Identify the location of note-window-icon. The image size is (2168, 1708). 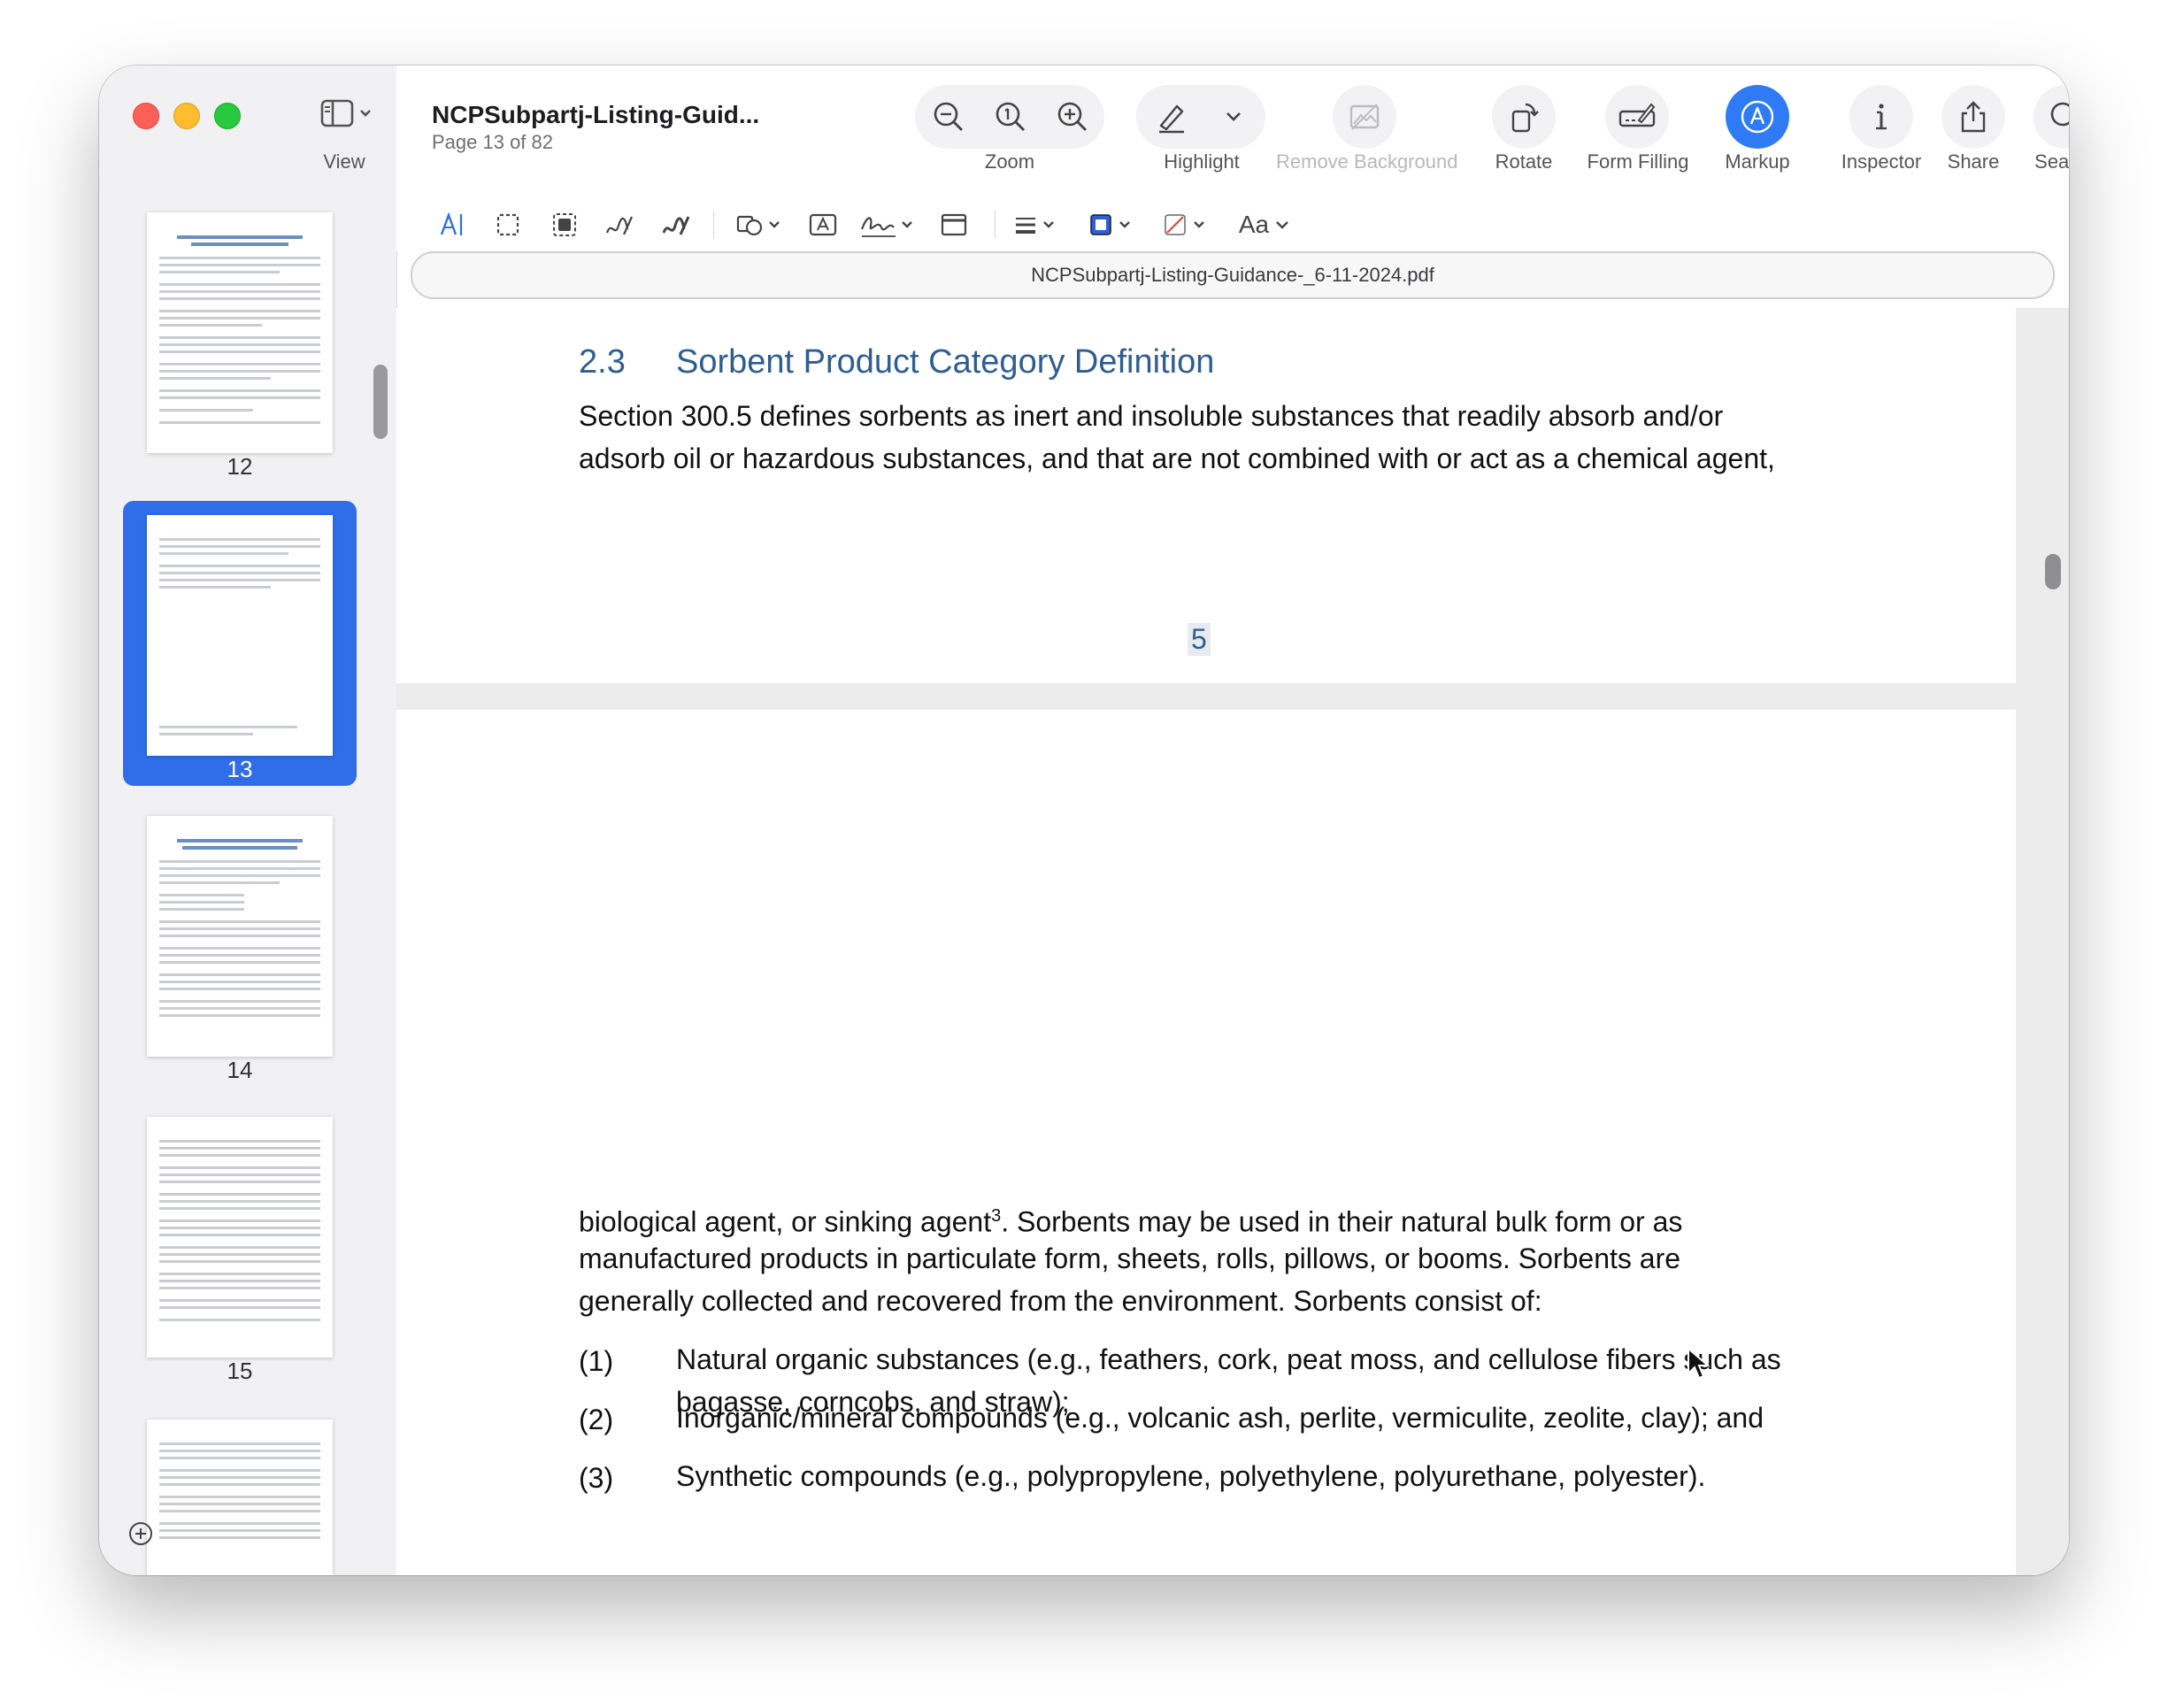
(954, 224).